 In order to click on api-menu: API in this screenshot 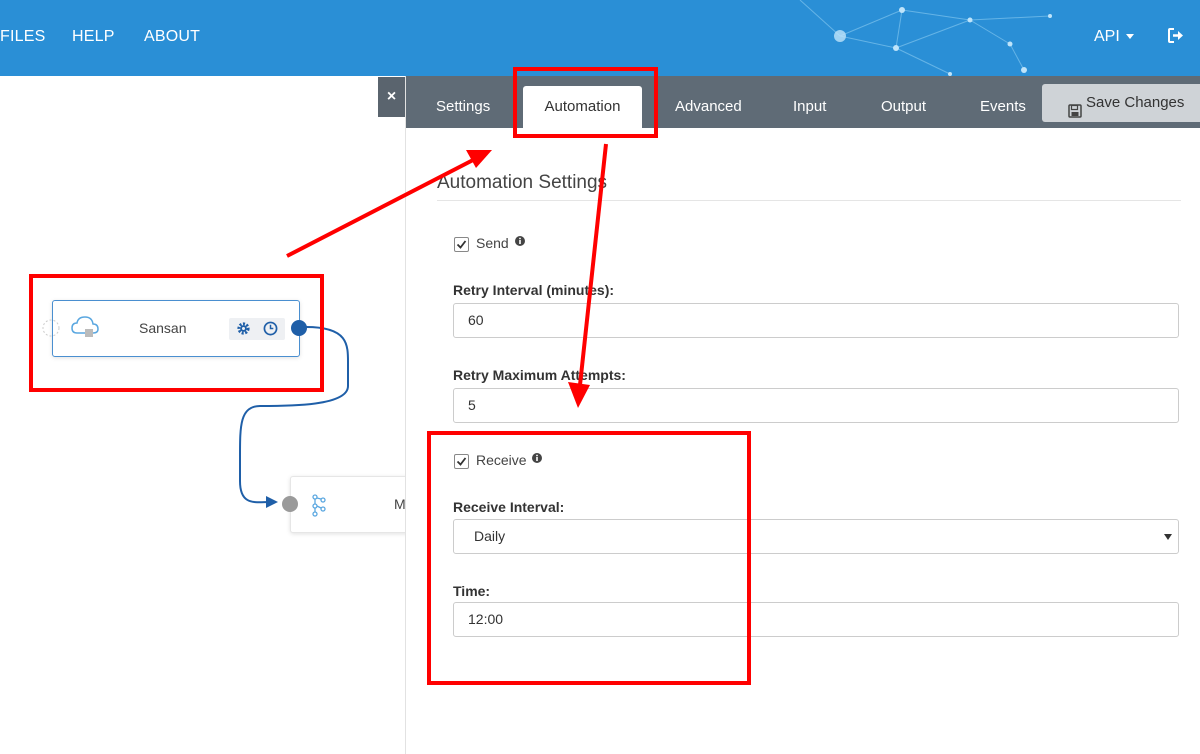, I will do `click(1114, 37)`.